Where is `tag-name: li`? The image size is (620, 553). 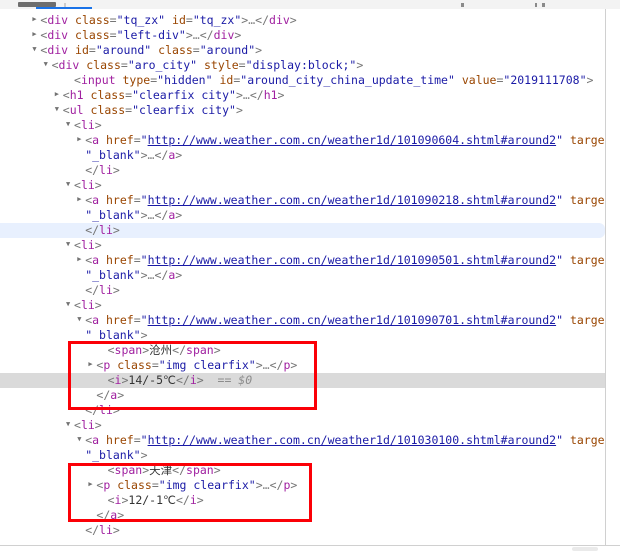
tag-name: li is located at coordinates (87, 125).